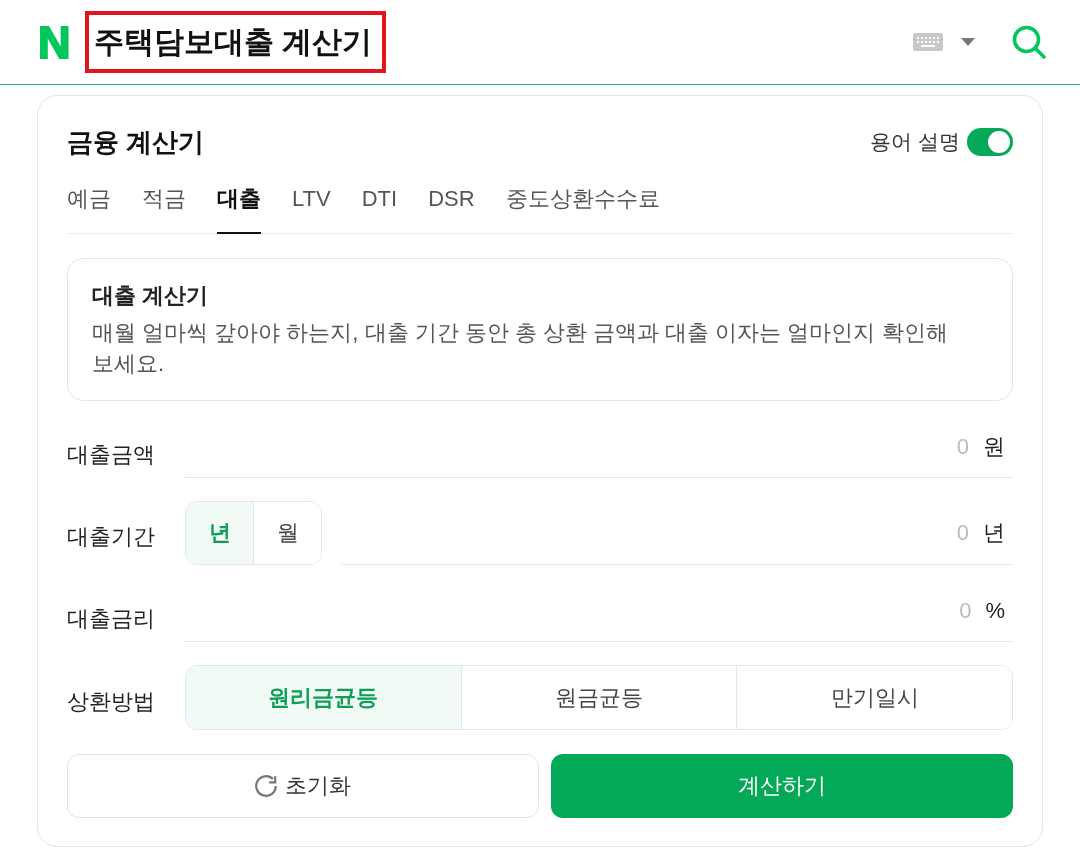 The image size is (1080, 861). I want to click on calculator-title: 금융 계산기, so click(136, 142).